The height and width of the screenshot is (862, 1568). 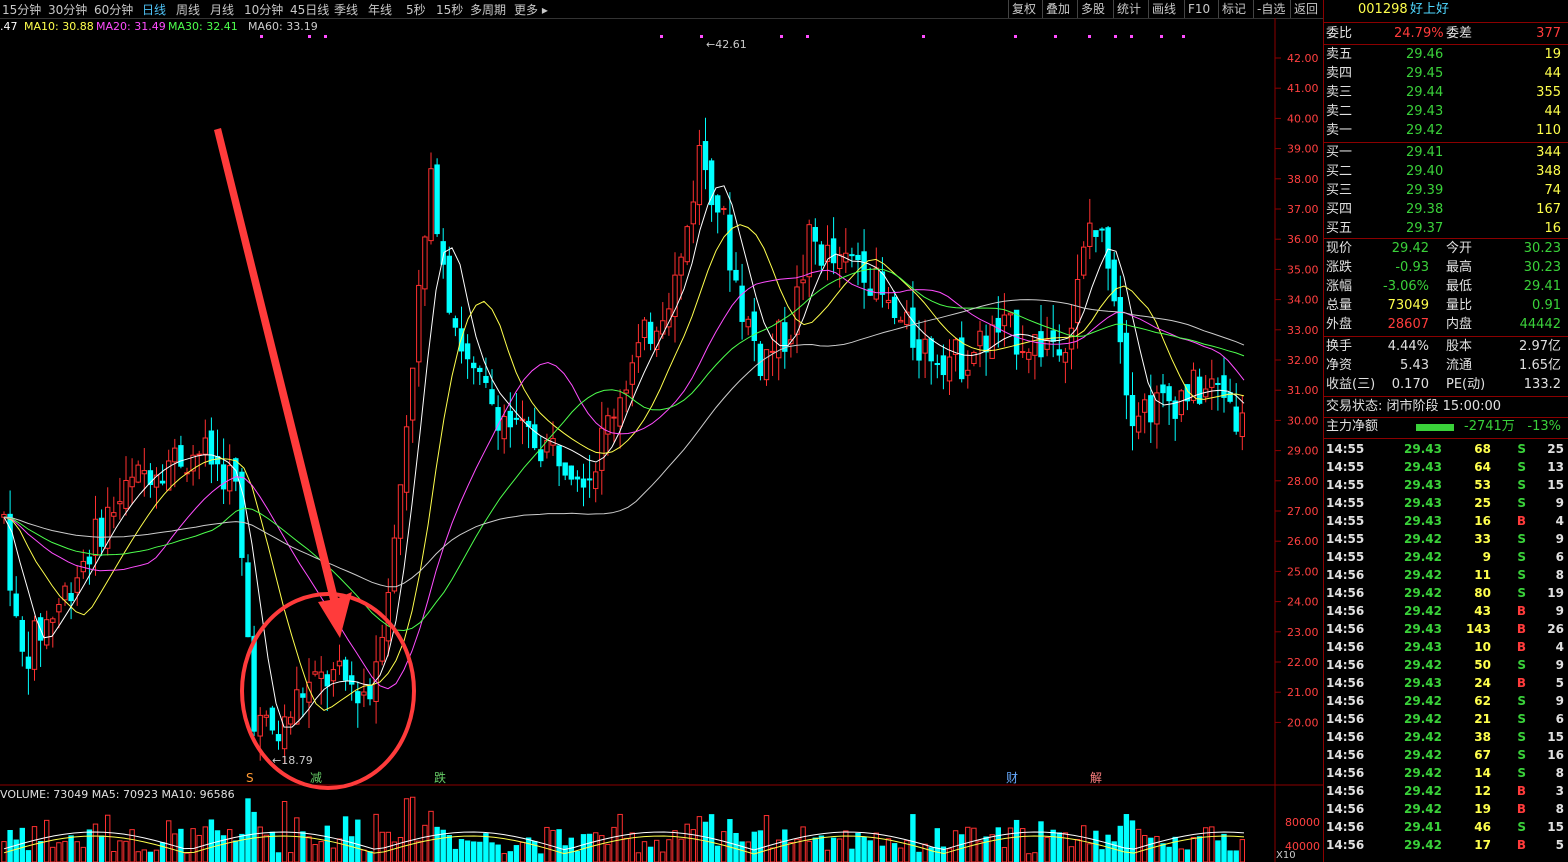 What do you see at coordinates (1305, 9) in the screenshot?
I see `tool-button-8: 返回` at bounding box center [1305, 9].